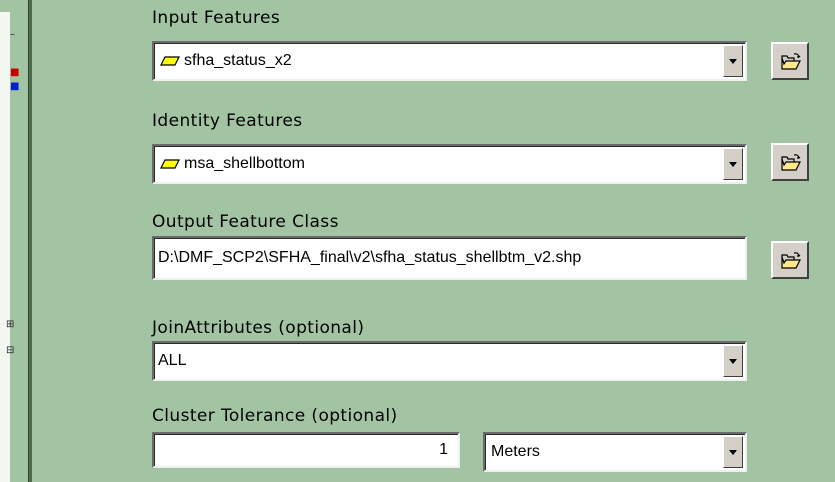 This screenshot has height=482, width=835. Describe the element at coordinates (244, 163) in the screenshot. I see `identity-features-value: msa_shellbottom` at that location.